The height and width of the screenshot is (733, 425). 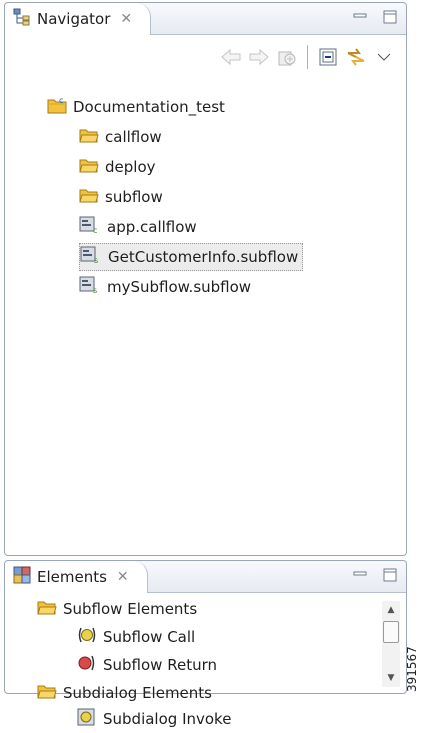 I want to click on tree-item-element: Subflow Return, so click(x=147, y=665).